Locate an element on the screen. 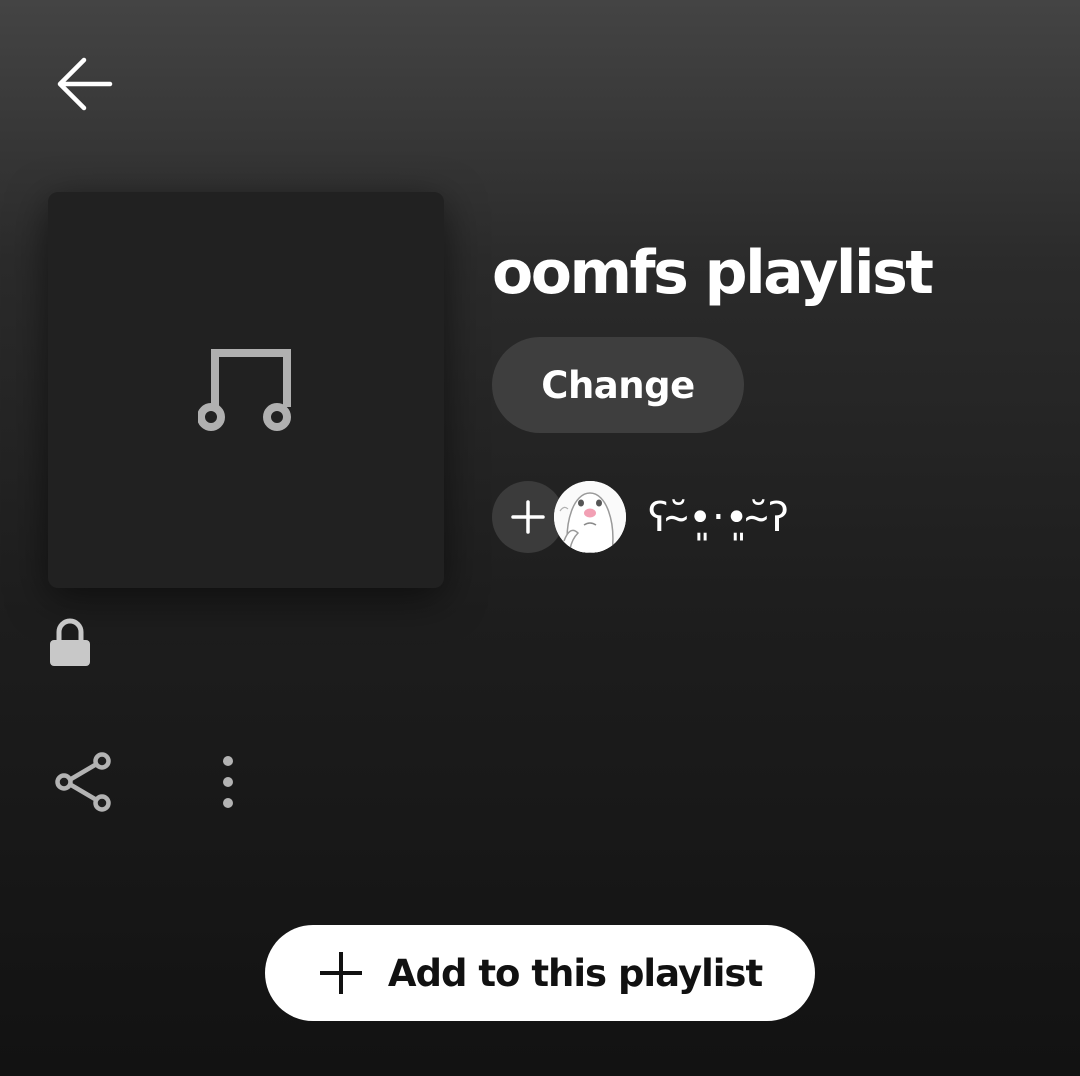  playlist-title: oomfs playlist is located at coordinates (713, 273).